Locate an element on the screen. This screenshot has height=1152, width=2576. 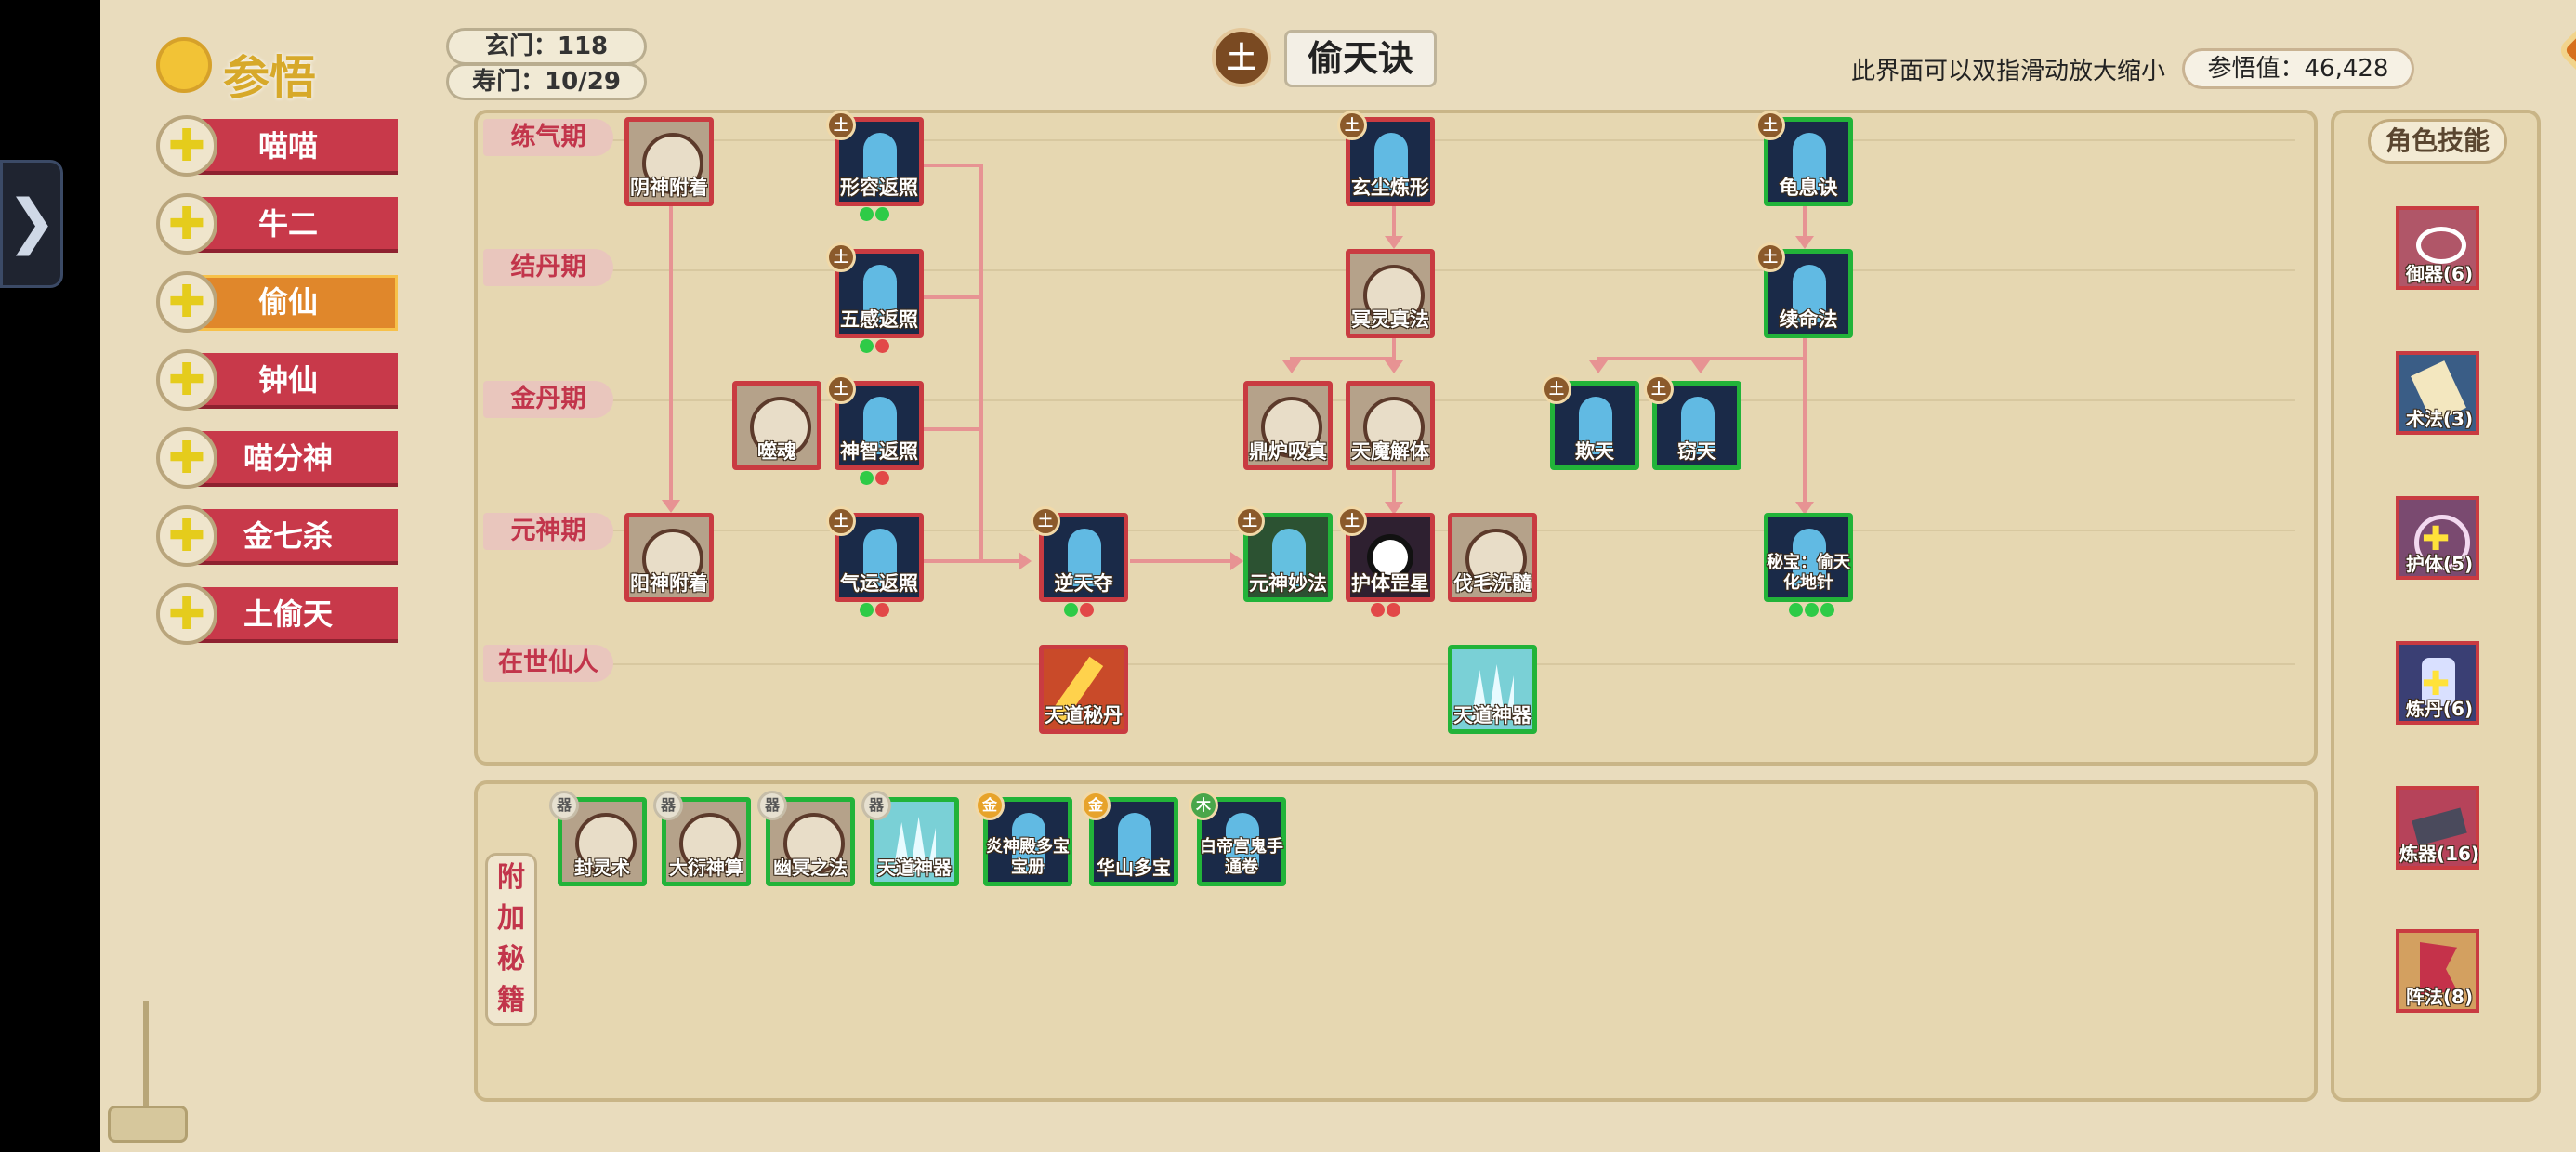
skill-name: 护体罡星 is located at coordinates (1390, 583).